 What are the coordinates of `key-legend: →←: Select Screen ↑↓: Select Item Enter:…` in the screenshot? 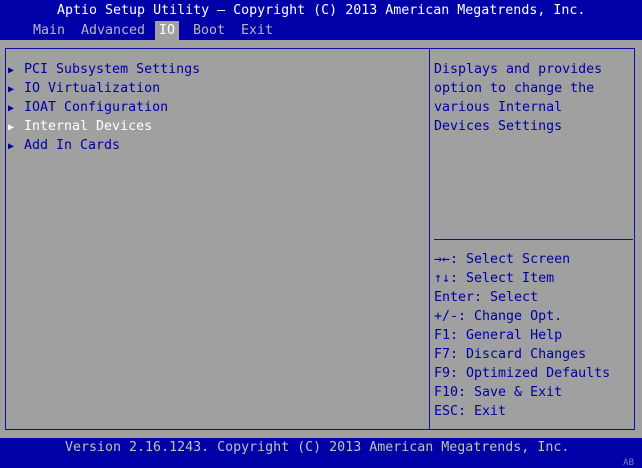 It's located at (522, 335).